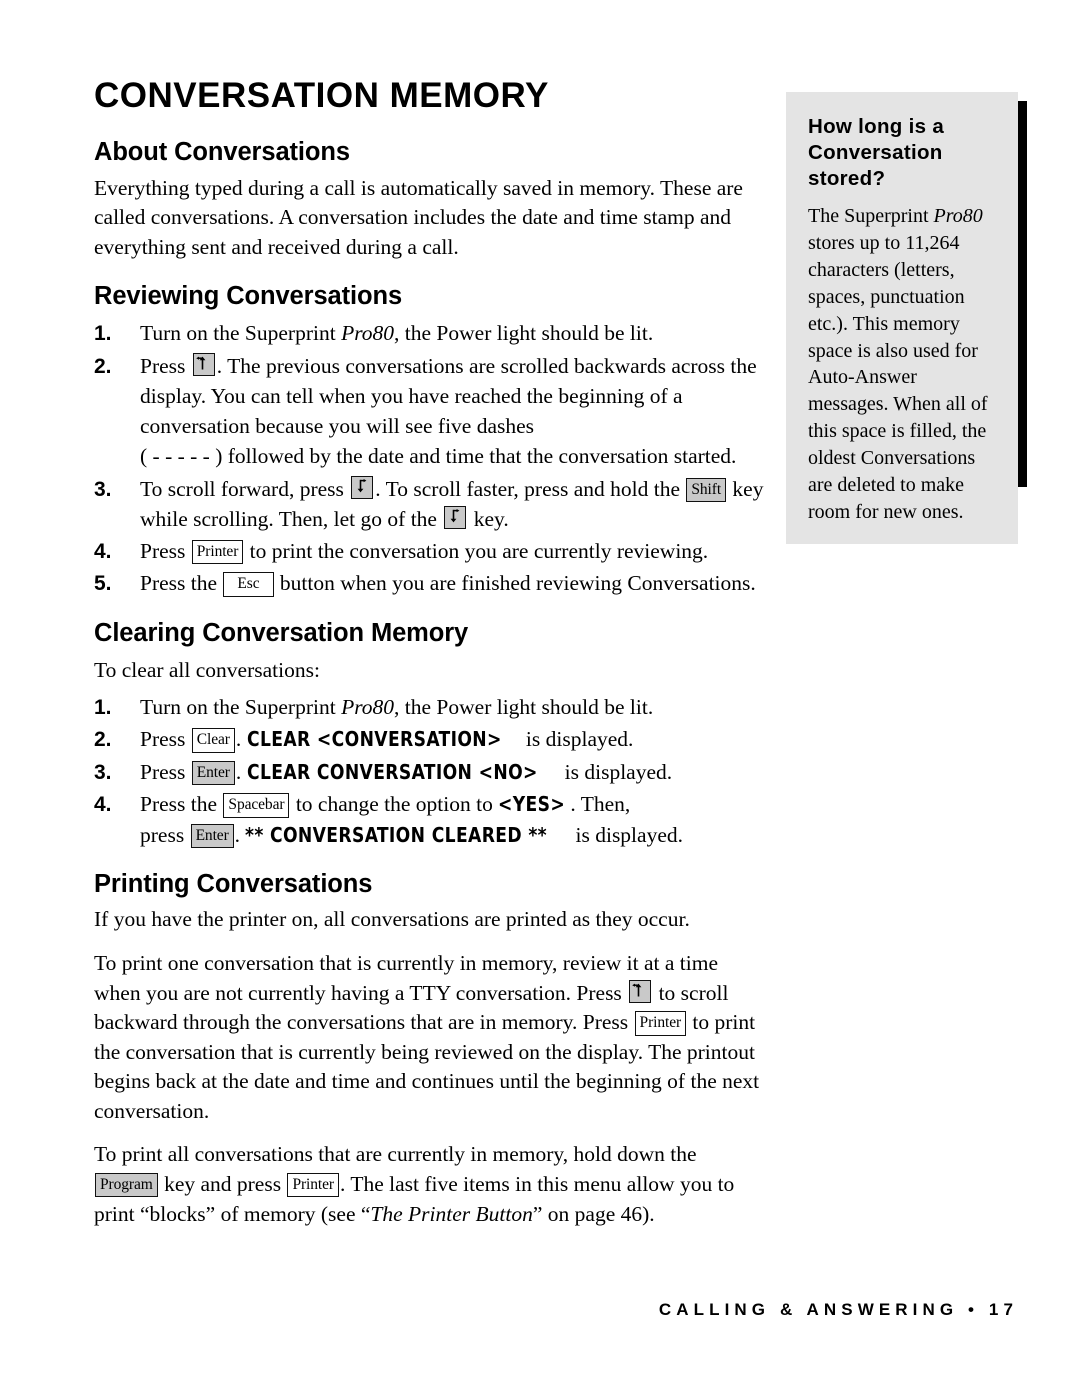 This screenshot has width=1080, height=1397. Describe the element at coordinates (871, 216) in the screenshot. I see `sidebar-text: The Superprint` at that location.